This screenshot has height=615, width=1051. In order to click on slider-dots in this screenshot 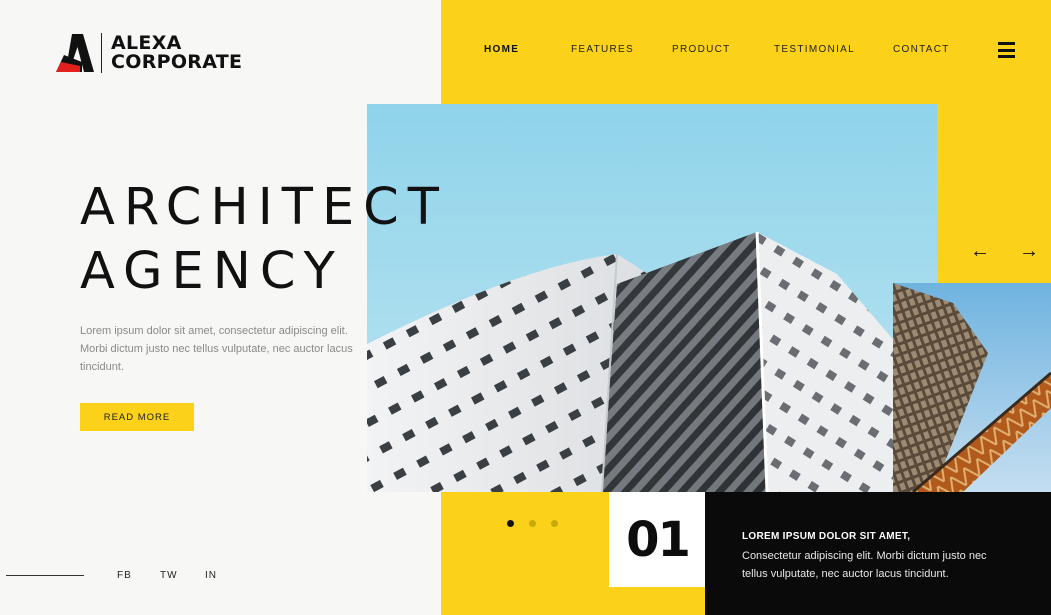, I will do `click(532, 523)`.